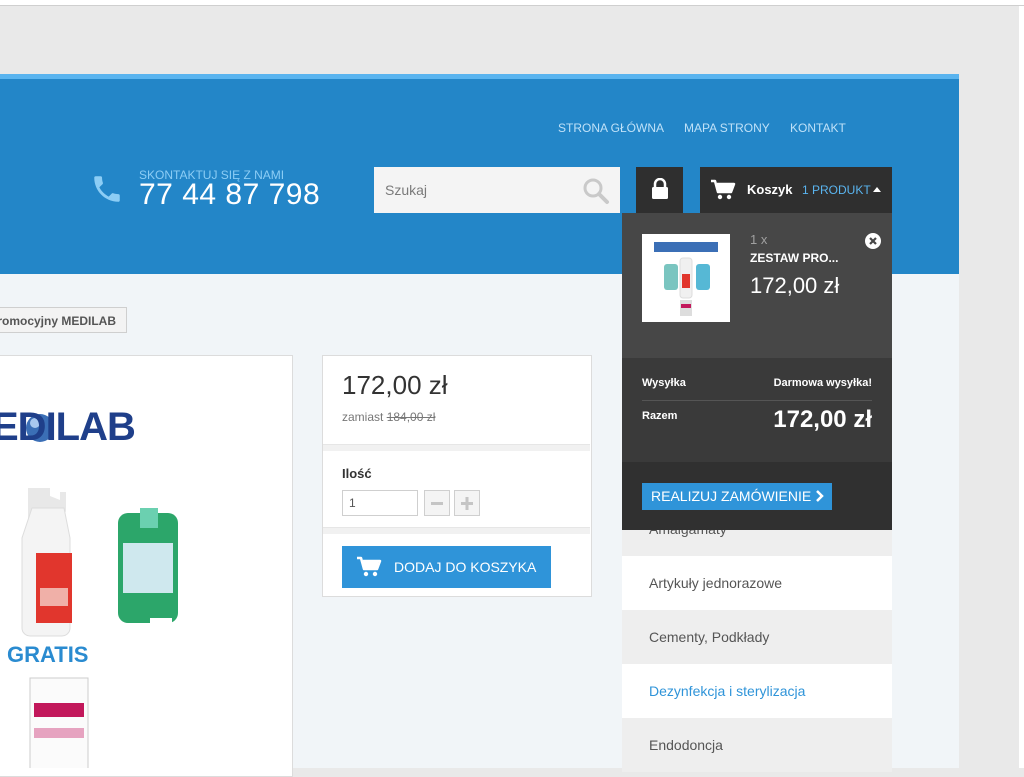 The width and height of the screenshot is (1024, 777). I want to click on shipping-label: Wysyłka, so click(664, 383).